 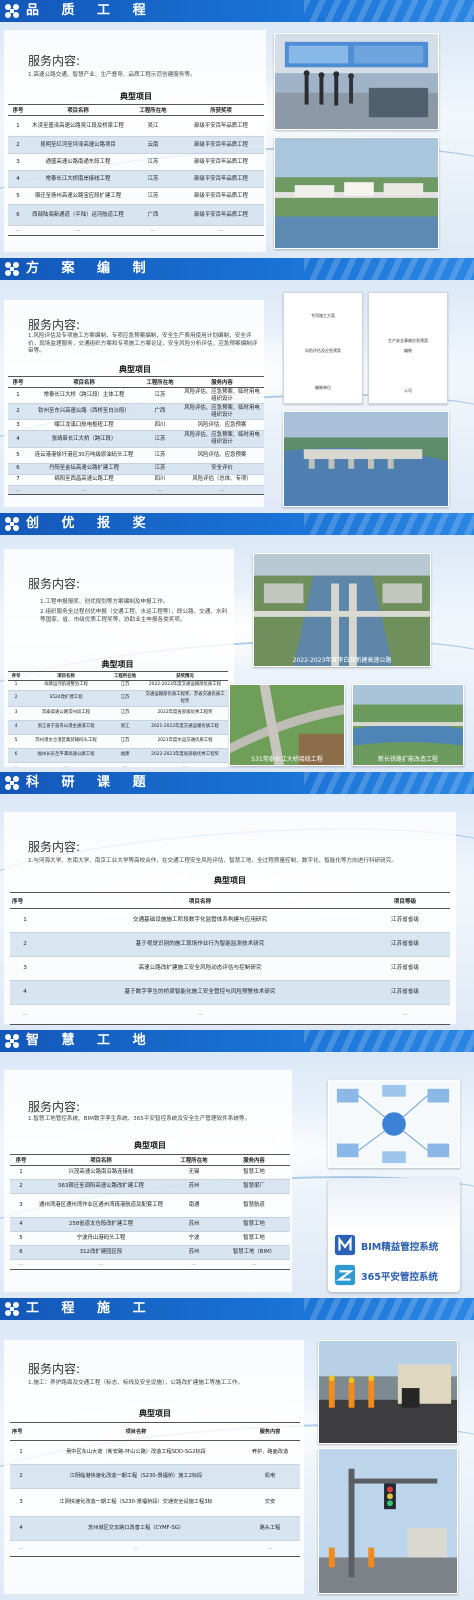 I want to click on section-title: 方 案 编 制, so click(x=90, y=268).